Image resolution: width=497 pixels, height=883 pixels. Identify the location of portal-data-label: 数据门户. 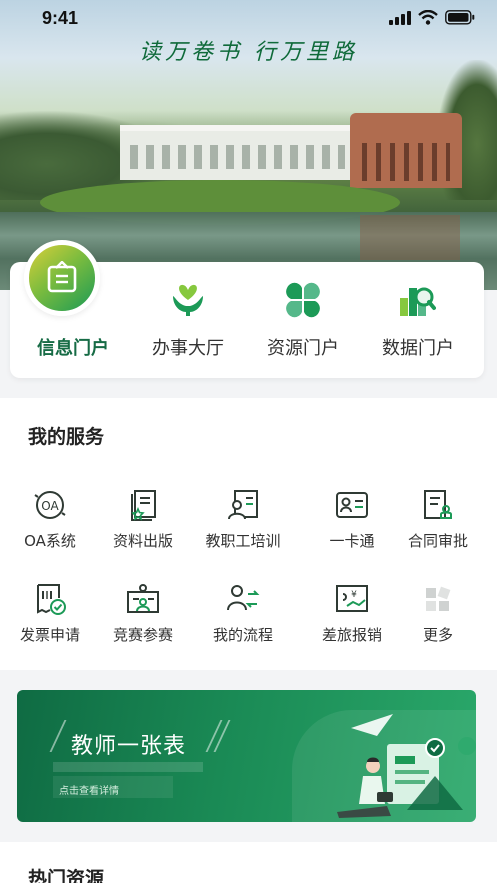
(418, 348).